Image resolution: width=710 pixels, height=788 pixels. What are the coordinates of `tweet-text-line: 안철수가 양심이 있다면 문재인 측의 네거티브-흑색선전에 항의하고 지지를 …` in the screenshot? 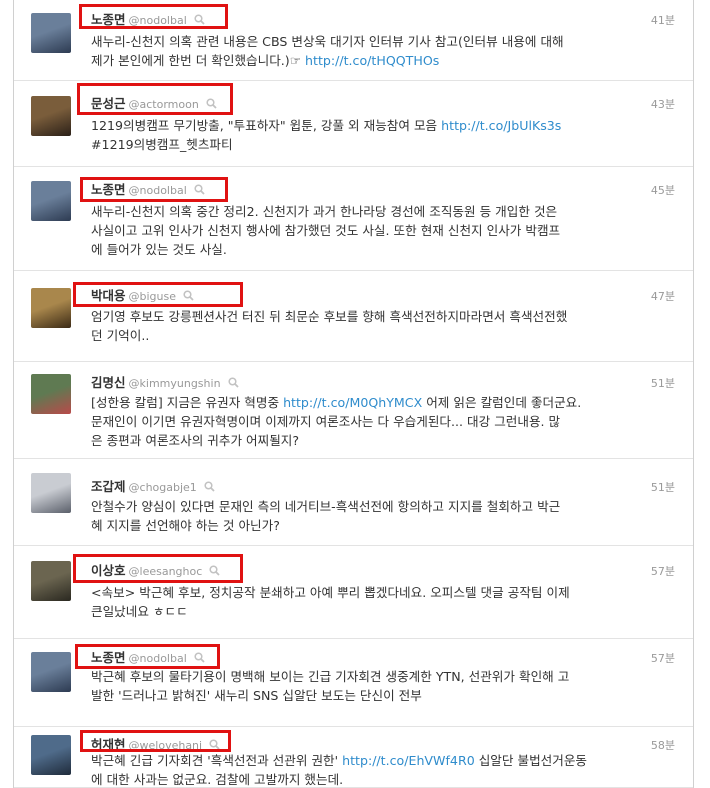 It's located at (371, 506).